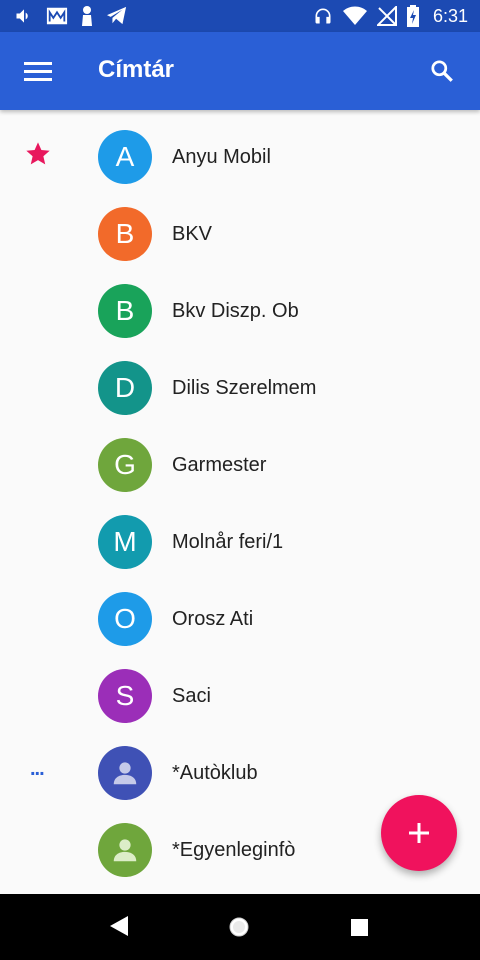  I want to click on hamburger-menu-icon, so click(38, 71).